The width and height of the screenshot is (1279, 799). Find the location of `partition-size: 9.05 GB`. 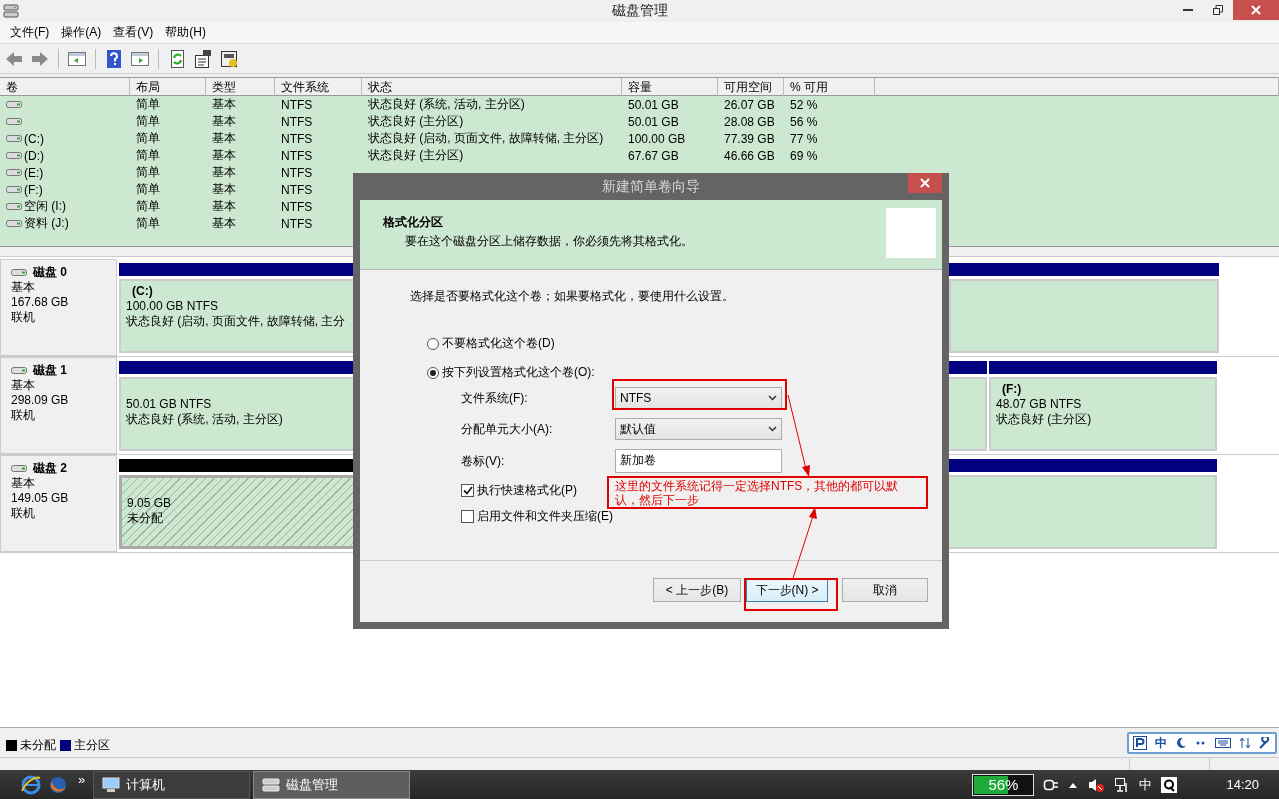

partition-size: 9.05 GB is located at coordinates (149, 503).